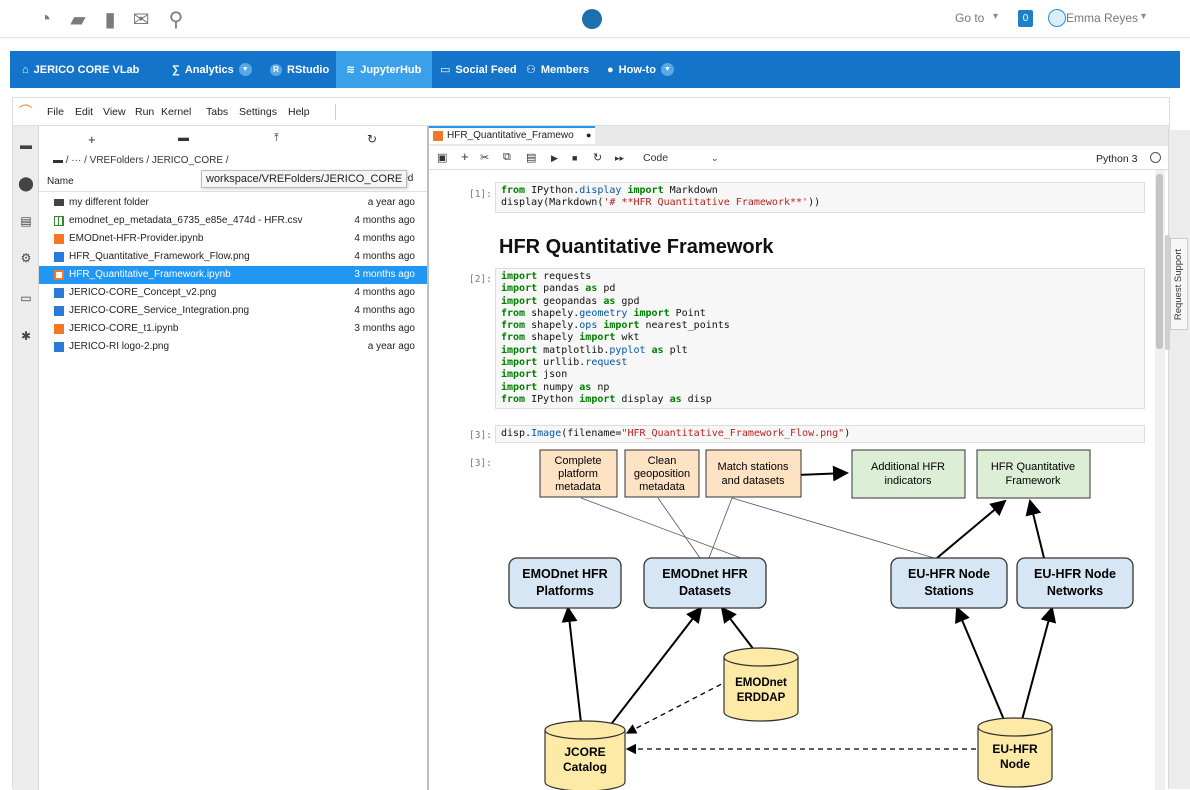  What do you see at coordinates (147, 160) in the screenshot?
I see `breadcrumb-path: / ··· / VREFolders / JERICO_CORE /` at bounding box center [147, 160].